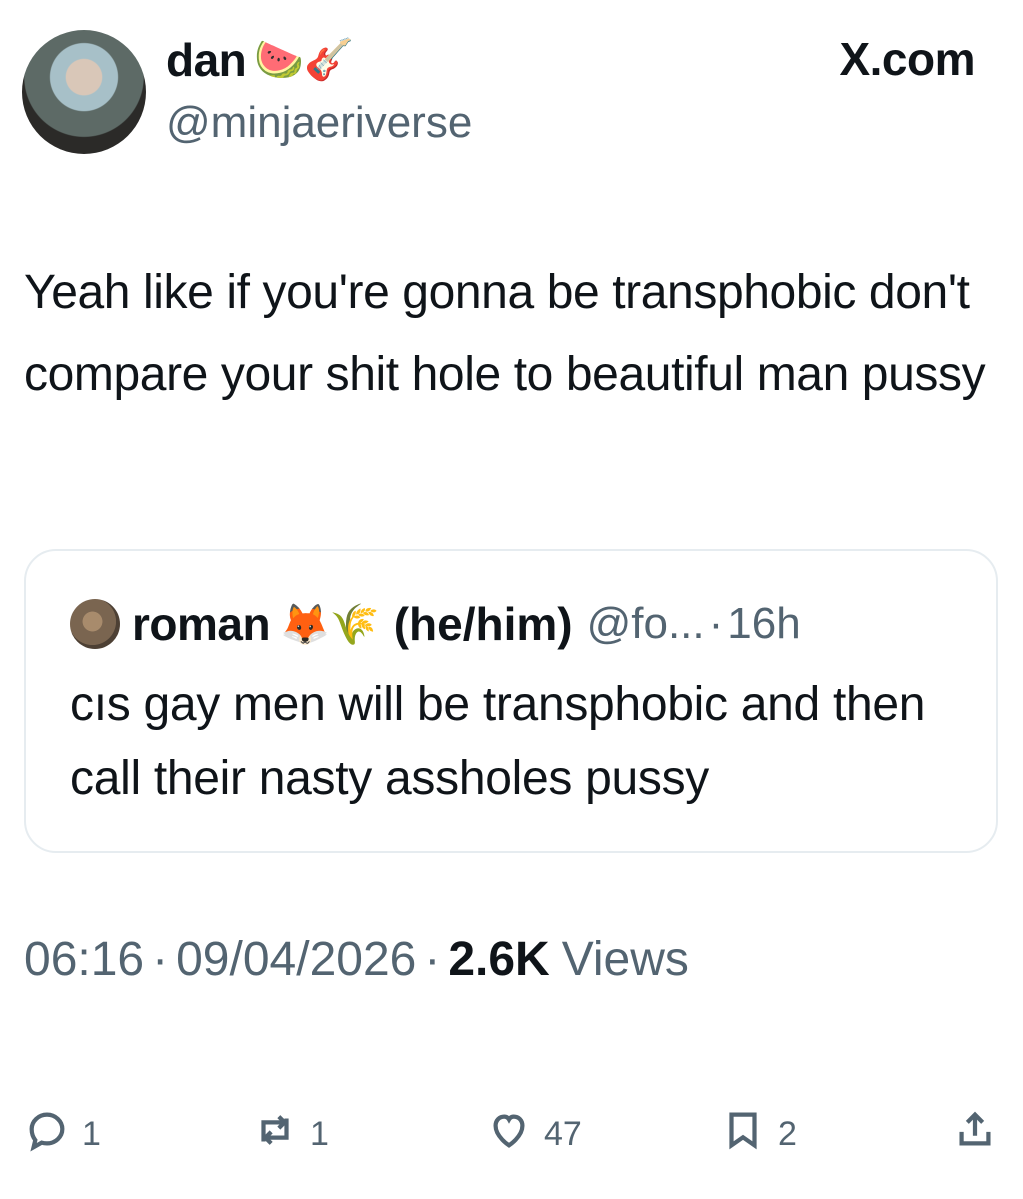 The height and width of the screenshot is (1199, 1023). What do you see at coordinates (625, 959) in the screenshot?
I see `views-label: Views` at bounding box center [625, 959].